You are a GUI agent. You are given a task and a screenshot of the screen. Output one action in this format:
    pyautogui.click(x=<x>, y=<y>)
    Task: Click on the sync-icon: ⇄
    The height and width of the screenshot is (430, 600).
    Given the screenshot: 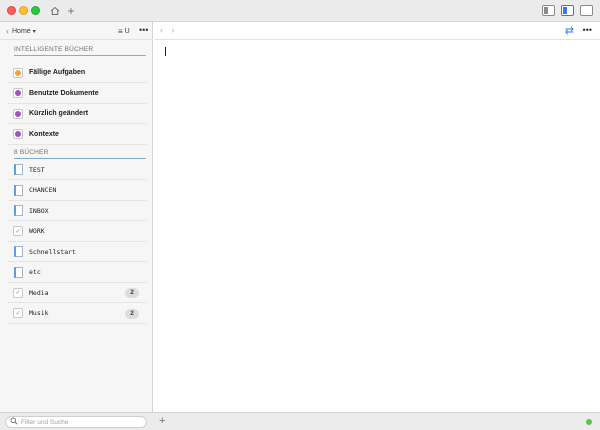 What is the action you would take?
    pyautogui.click(x=569, y=30)
    